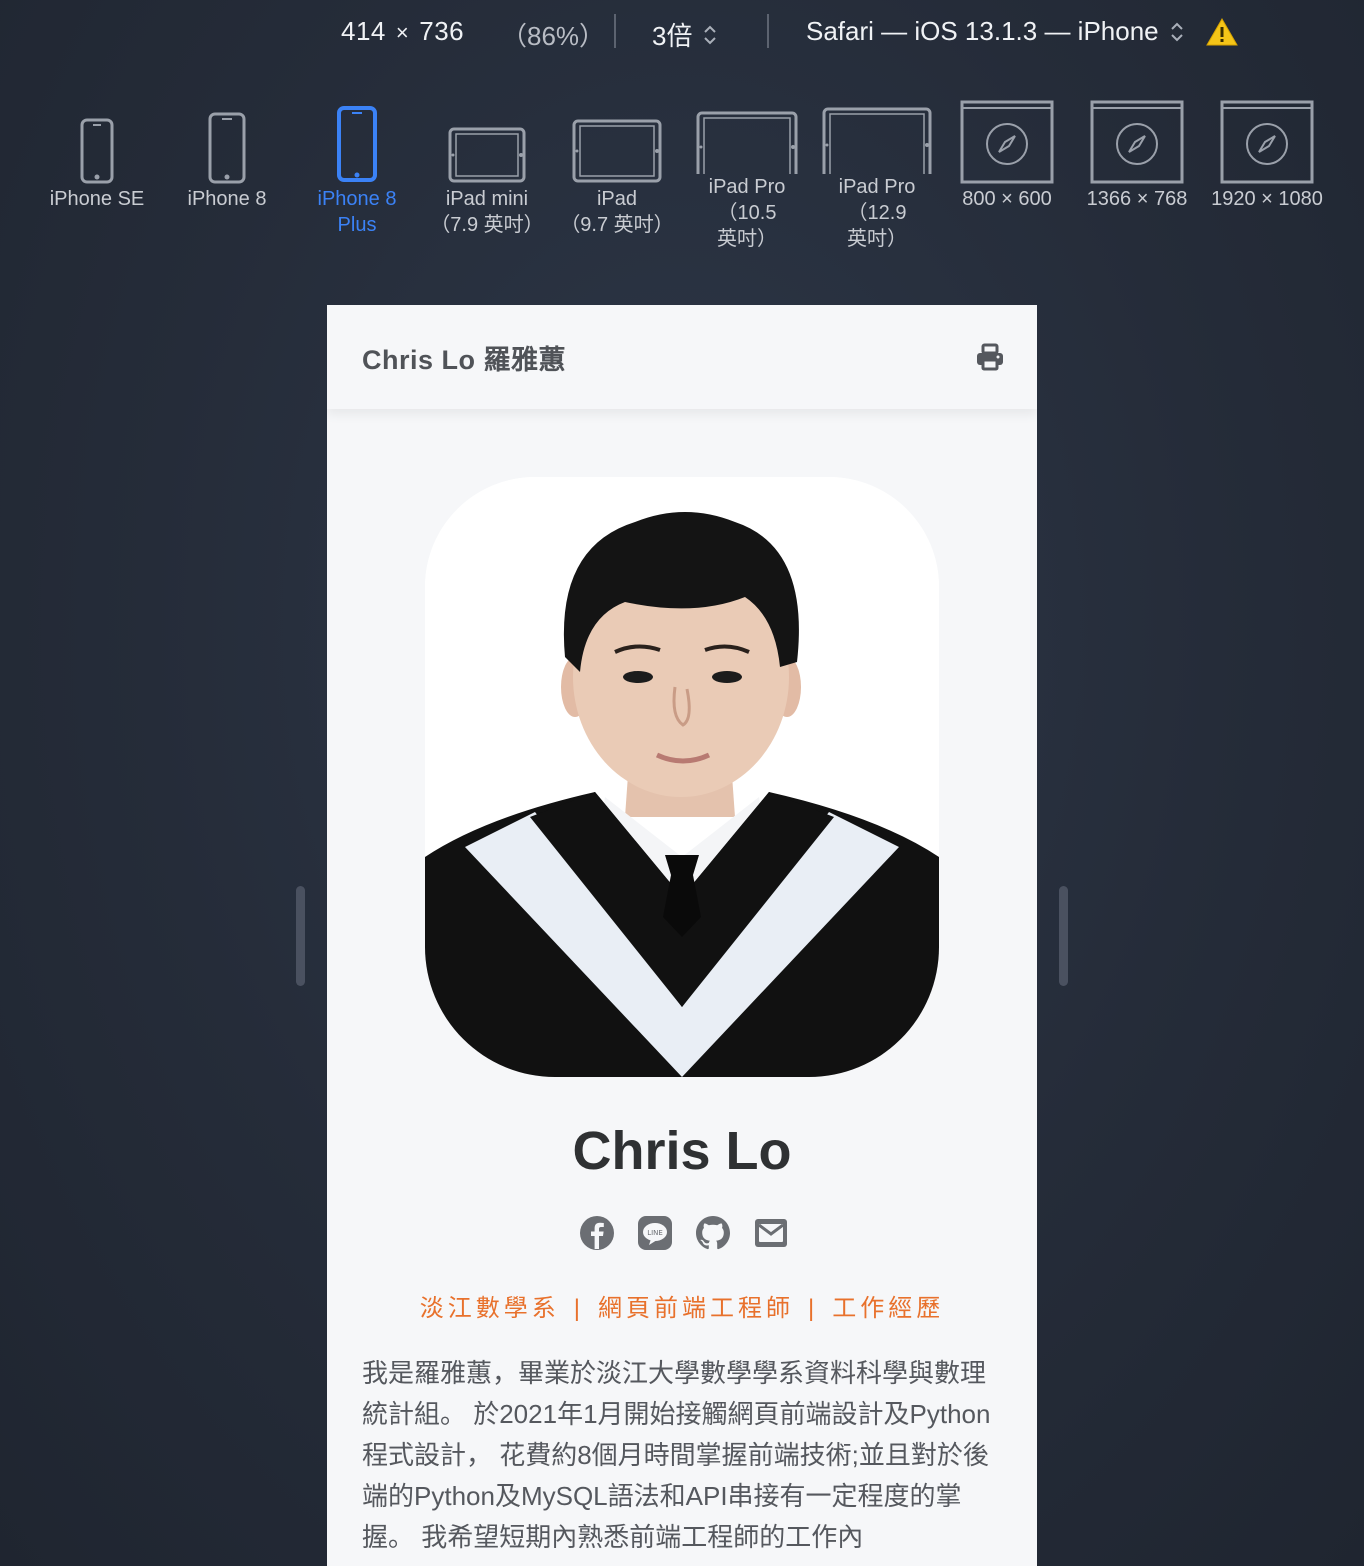 The height and width of the screenshot is (1566, 1364). Describe the element at coordinates (442, 31) in the screenshot. I see `viewport-height: 736` at that location.